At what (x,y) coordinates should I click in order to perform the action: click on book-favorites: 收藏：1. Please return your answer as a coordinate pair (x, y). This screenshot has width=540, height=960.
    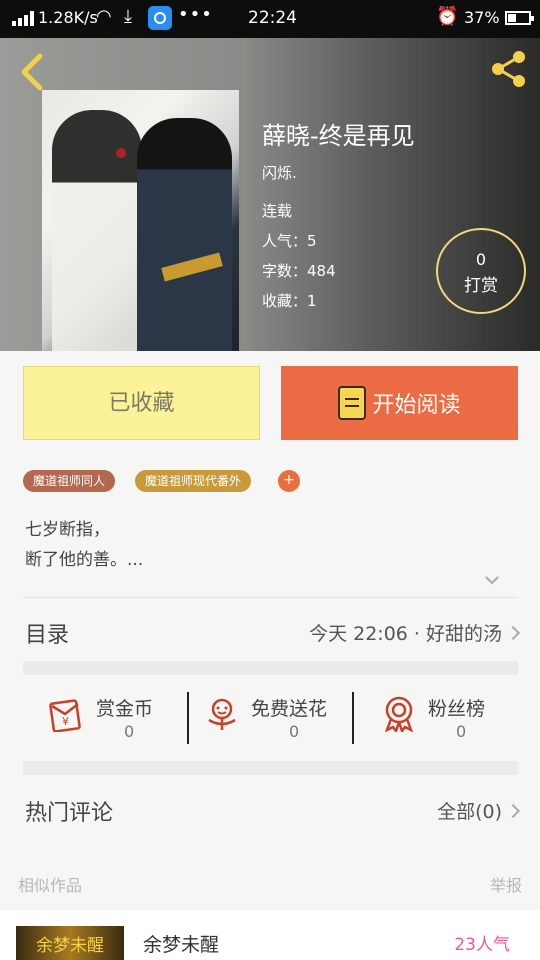
    Looking at the image, I should click on (289, 300).